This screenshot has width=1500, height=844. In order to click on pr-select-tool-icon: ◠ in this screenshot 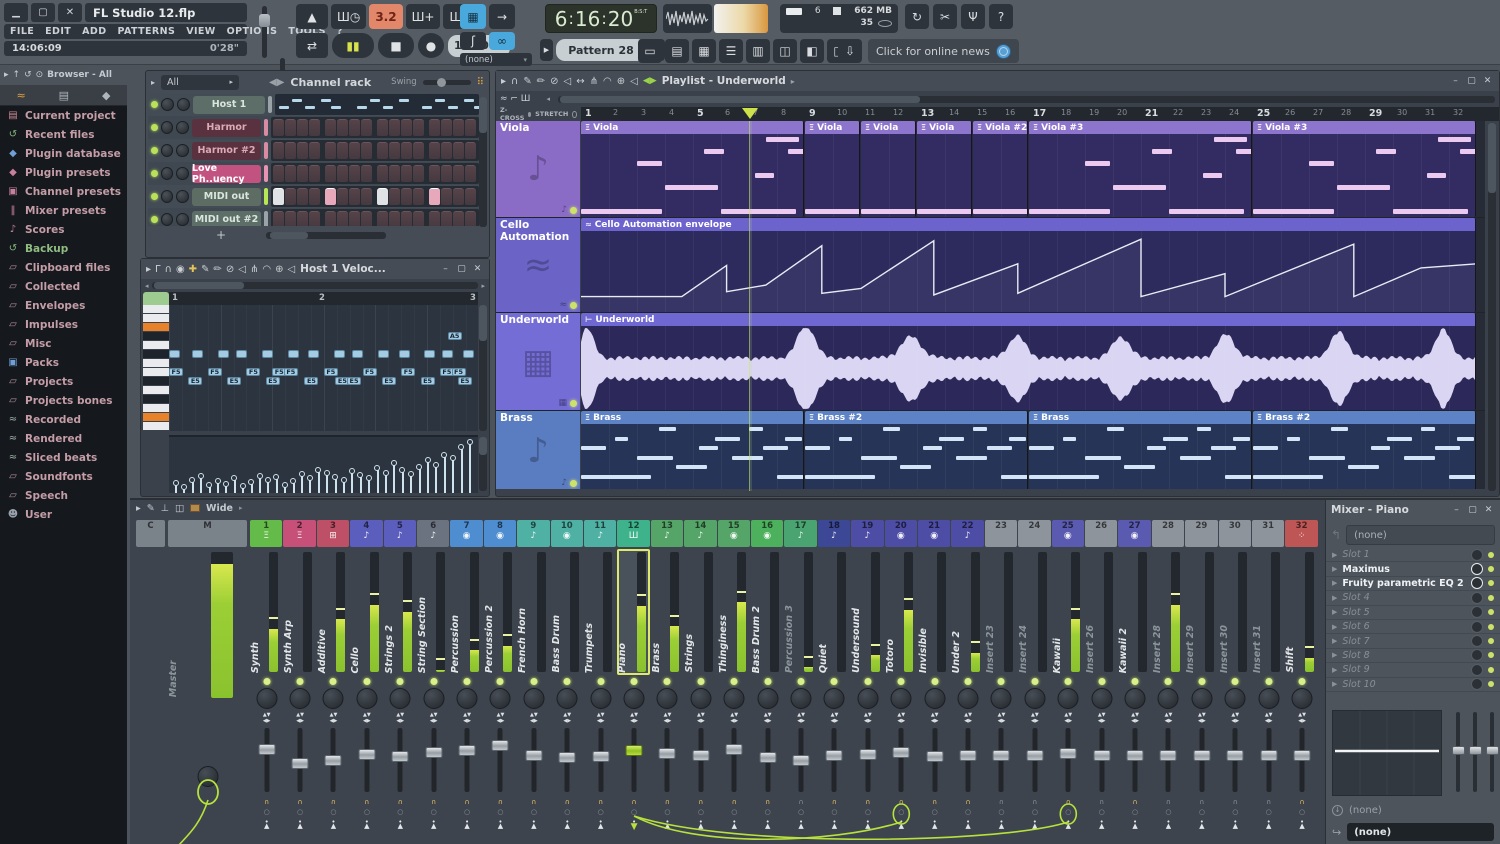, I will do `click(266, 269)`.